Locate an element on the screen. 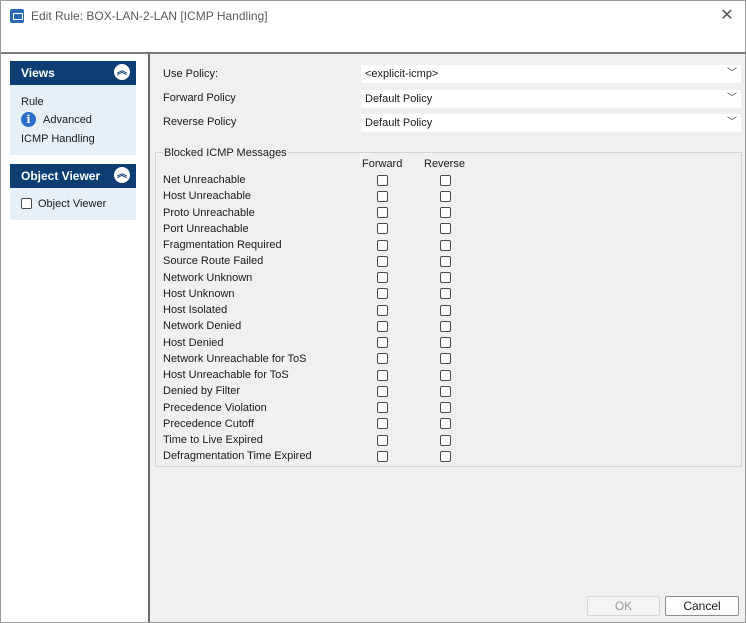  ok-button: OK is located at coordinates (623, 606).